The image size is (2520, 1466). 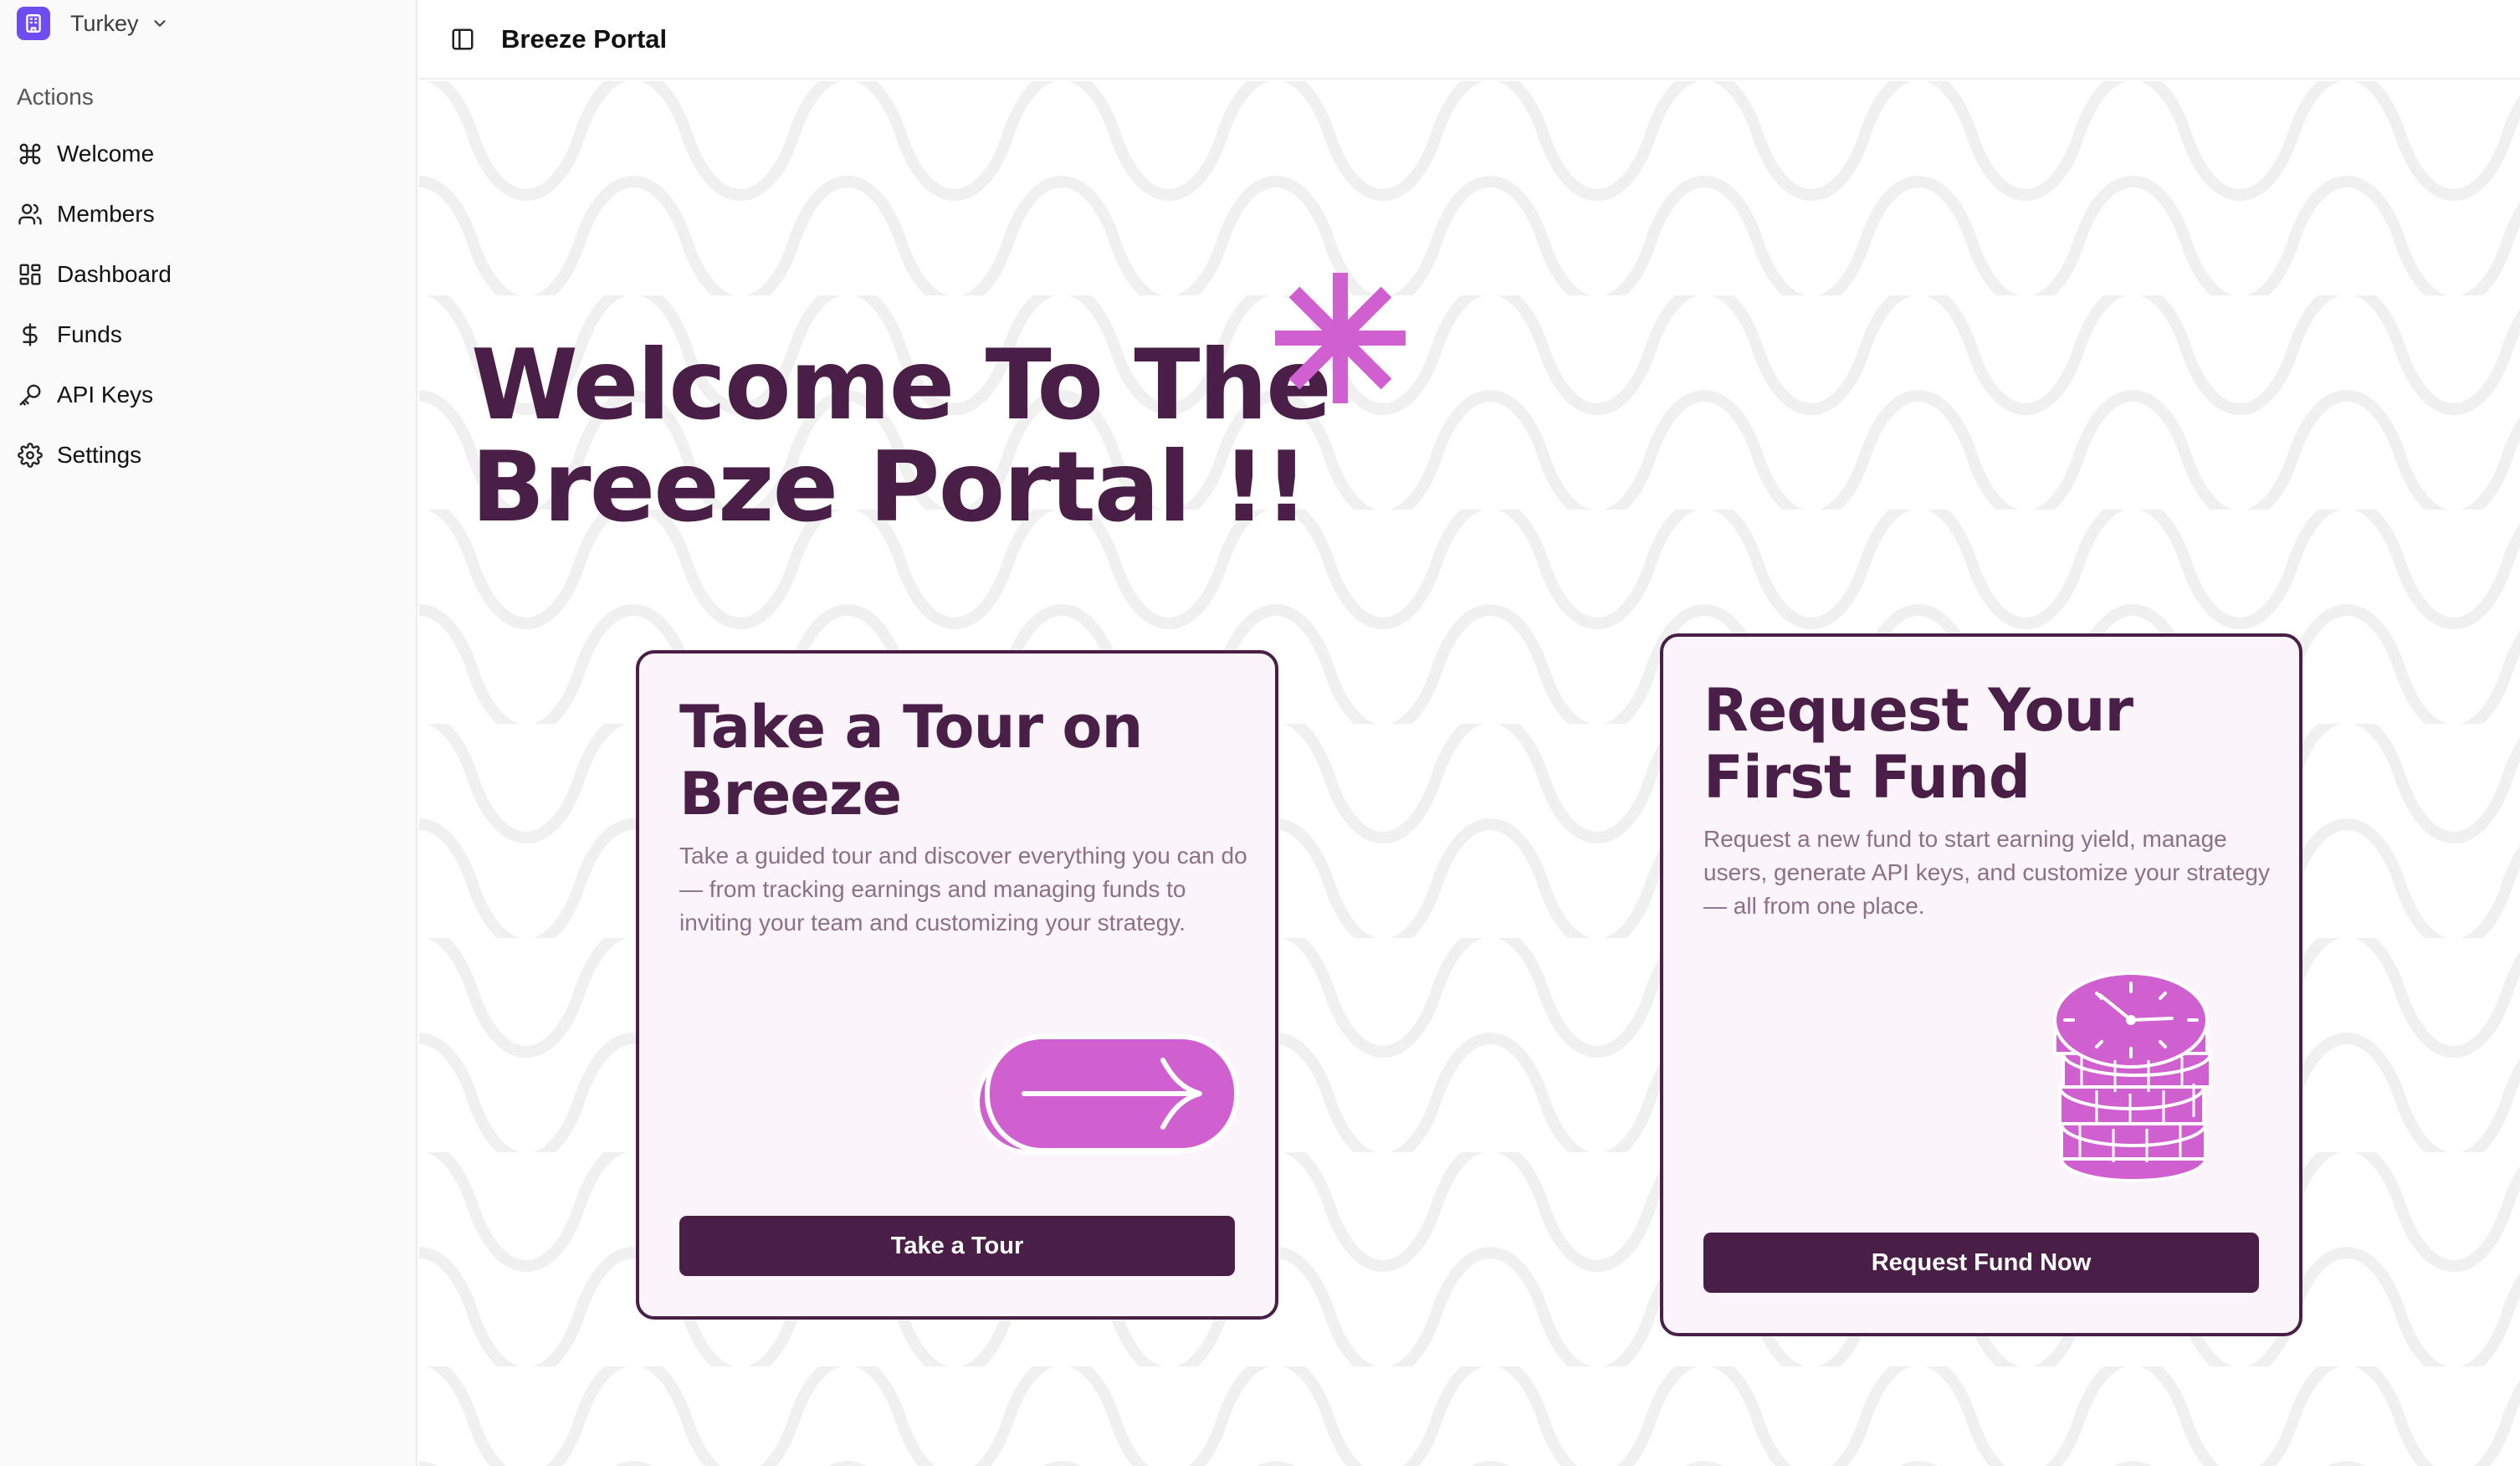 I want to click on sidebar-item-settings: Settings, so click(x=209, y=455).